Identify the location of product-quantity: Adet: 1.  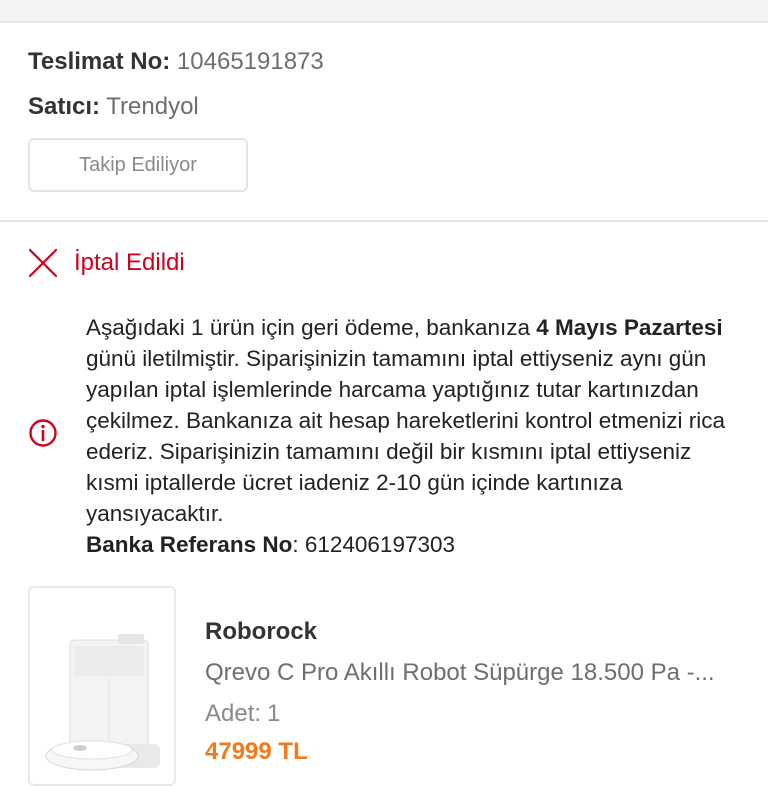
(242, 714).